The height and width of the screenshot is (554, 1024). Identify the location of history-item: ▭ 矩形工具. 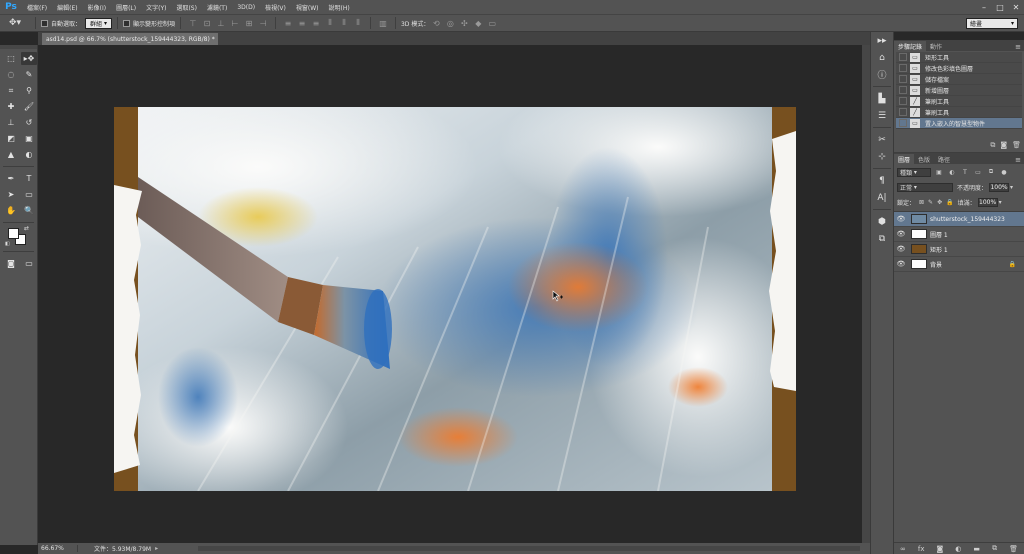
(959, 57).